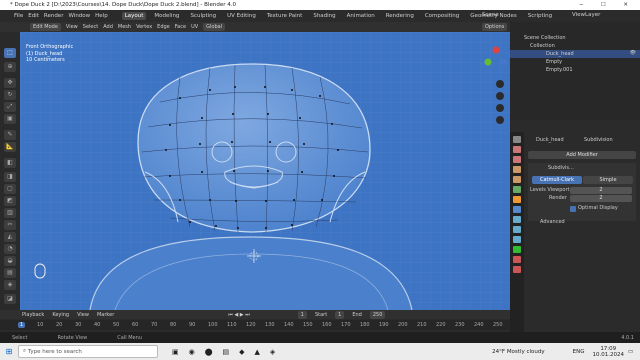 This screenshot has width=640, height=360. Describe the element at coordinates (203, 16) in the screenshot. I see `tab-sculpting: Sculpting` at that location.